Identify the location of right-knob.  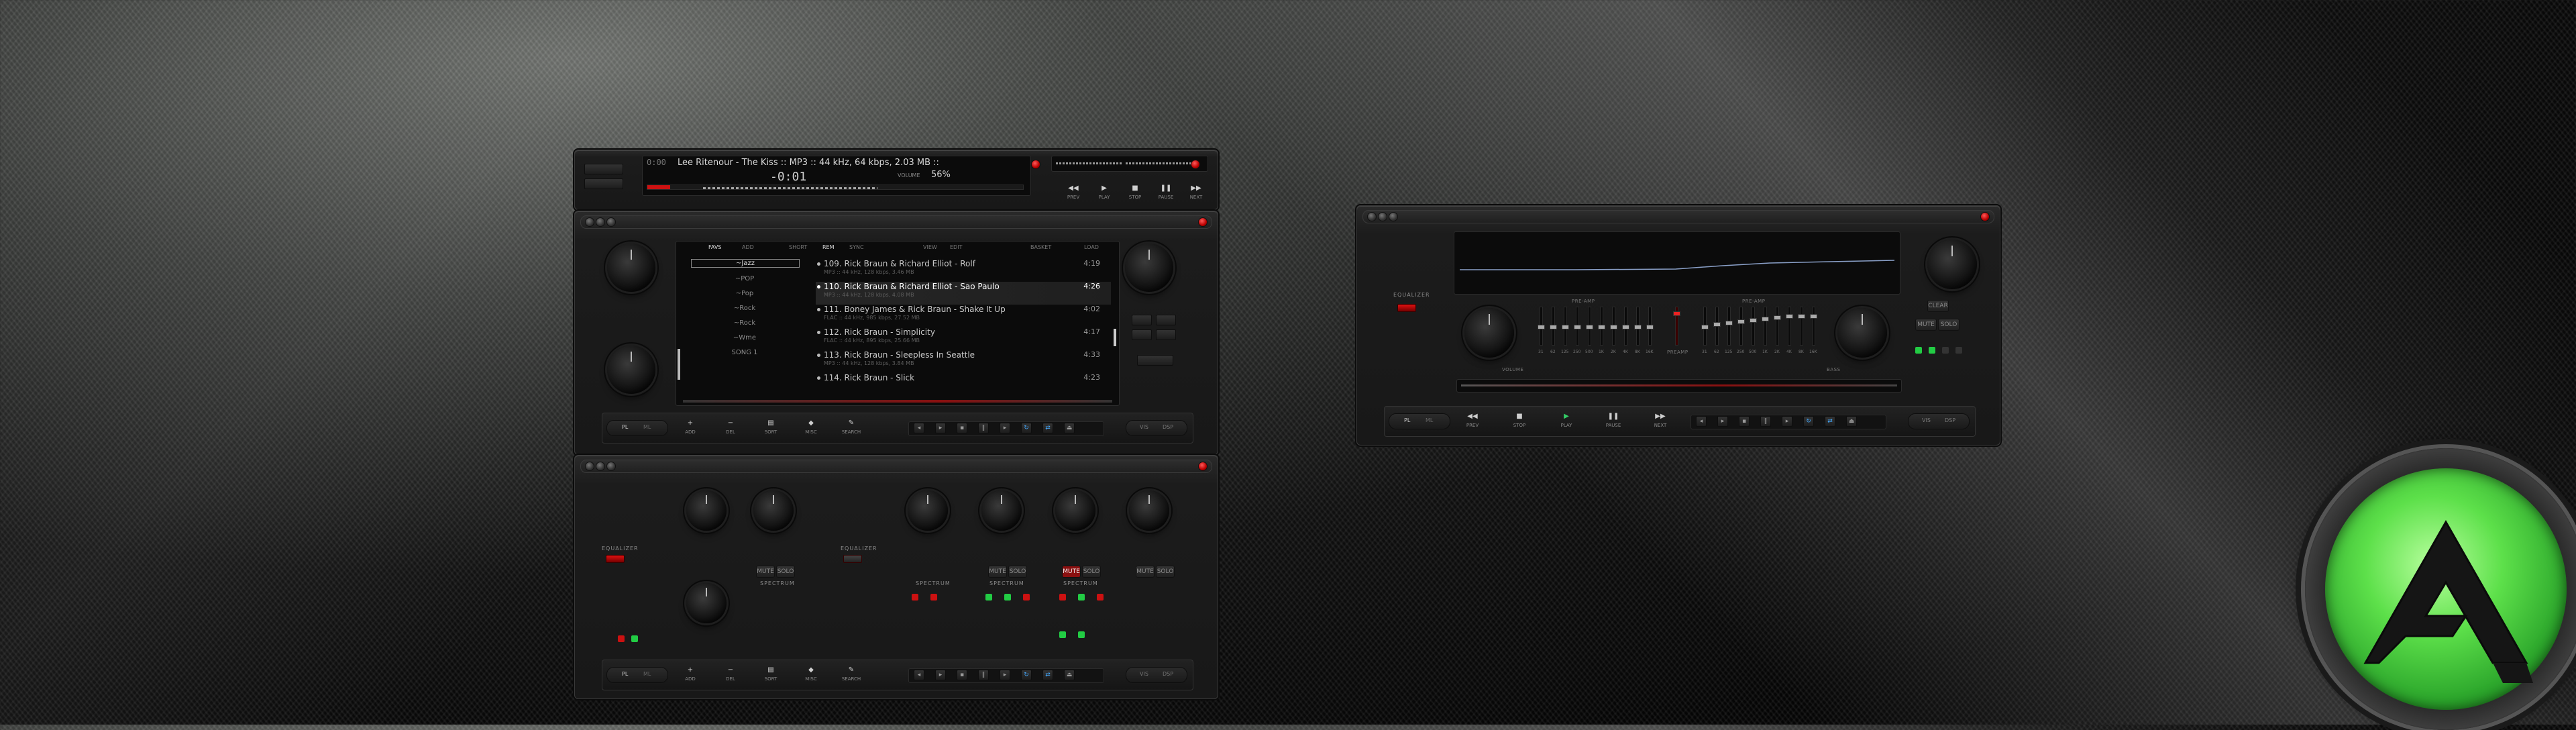
(1952, 264).